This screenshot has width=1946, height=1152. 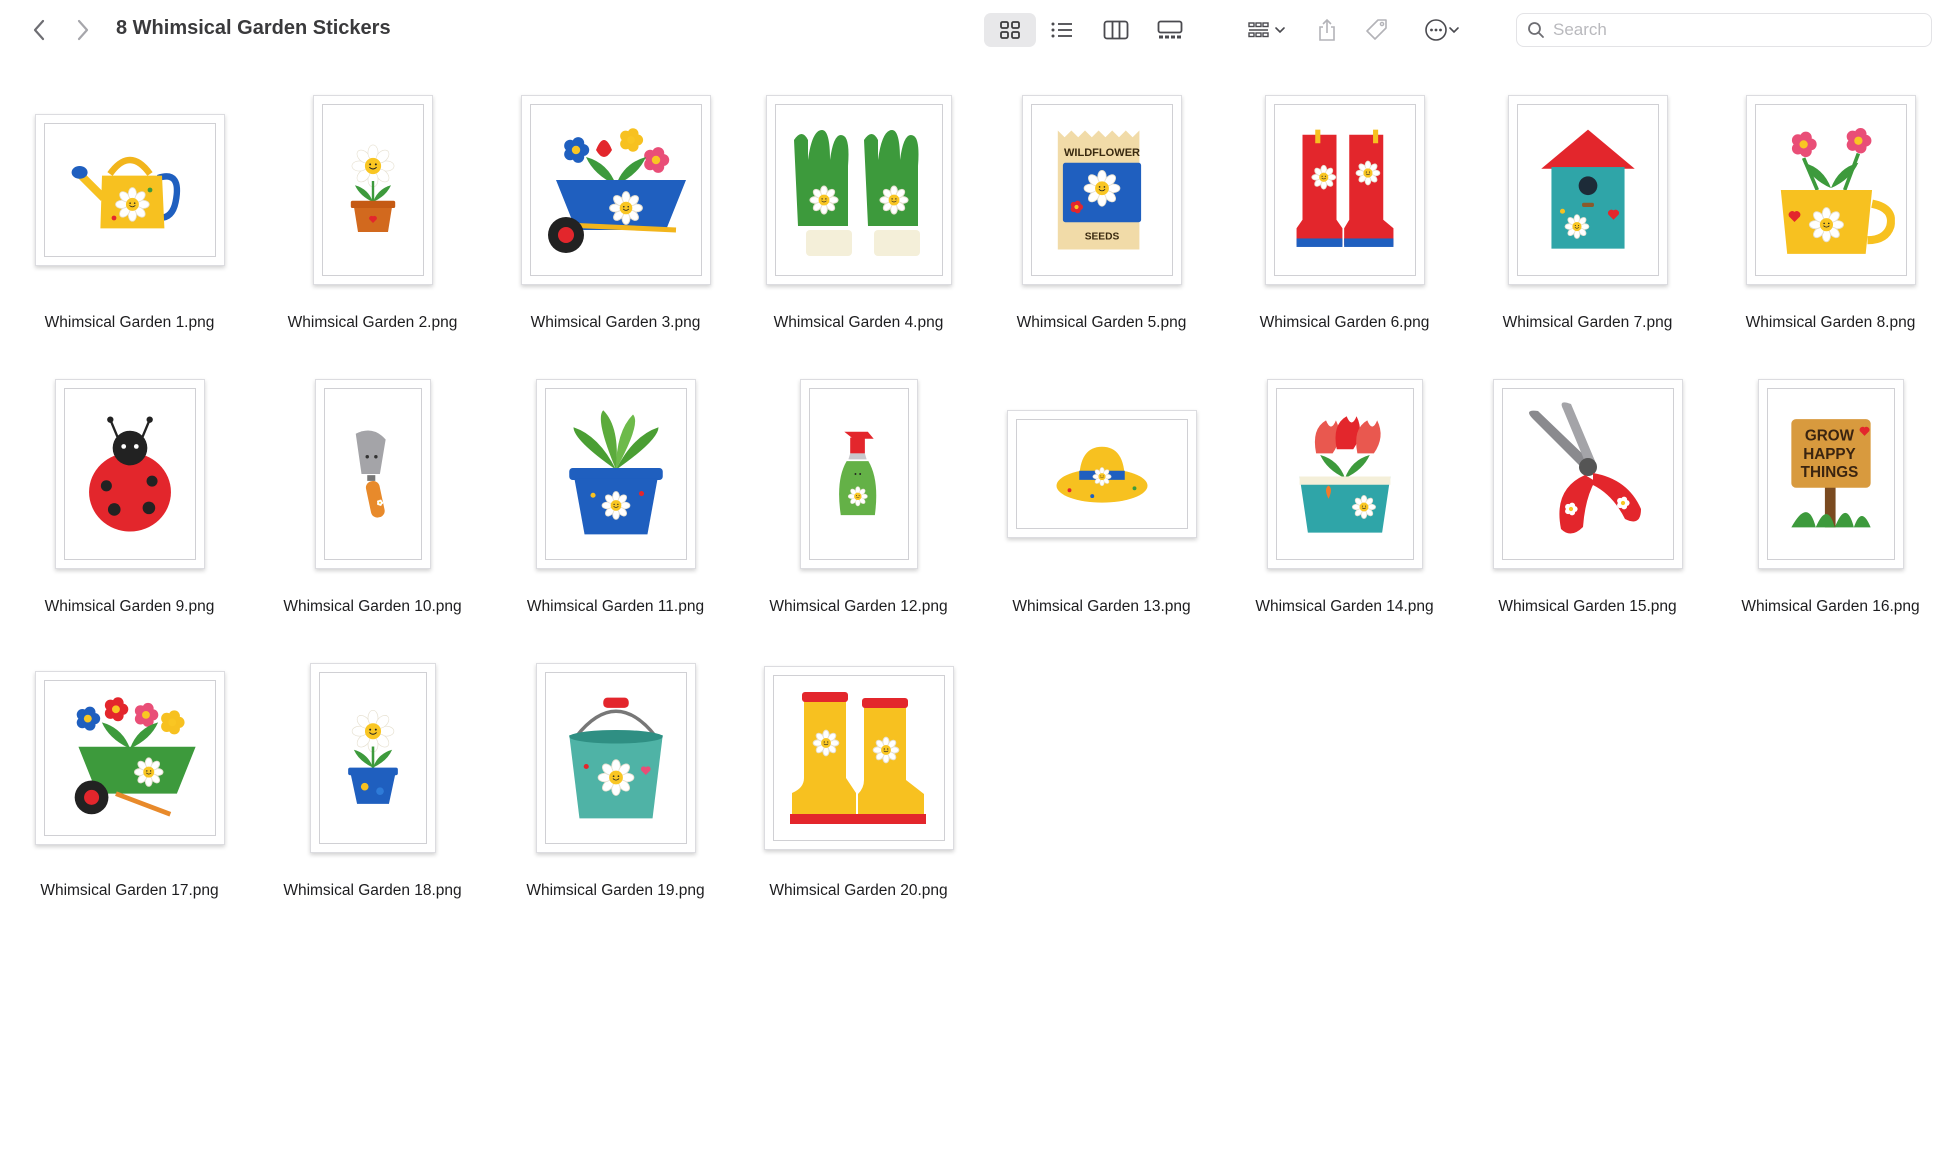 I want to click on icon-view-button, so click(x=1010, y=30).